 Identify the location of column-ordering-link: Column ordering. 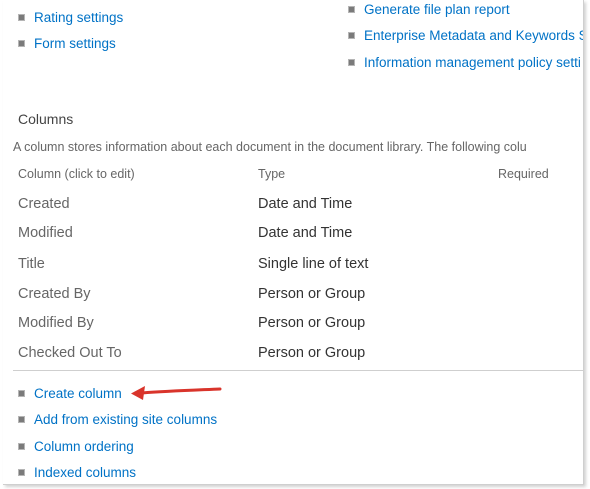
(76, 446).